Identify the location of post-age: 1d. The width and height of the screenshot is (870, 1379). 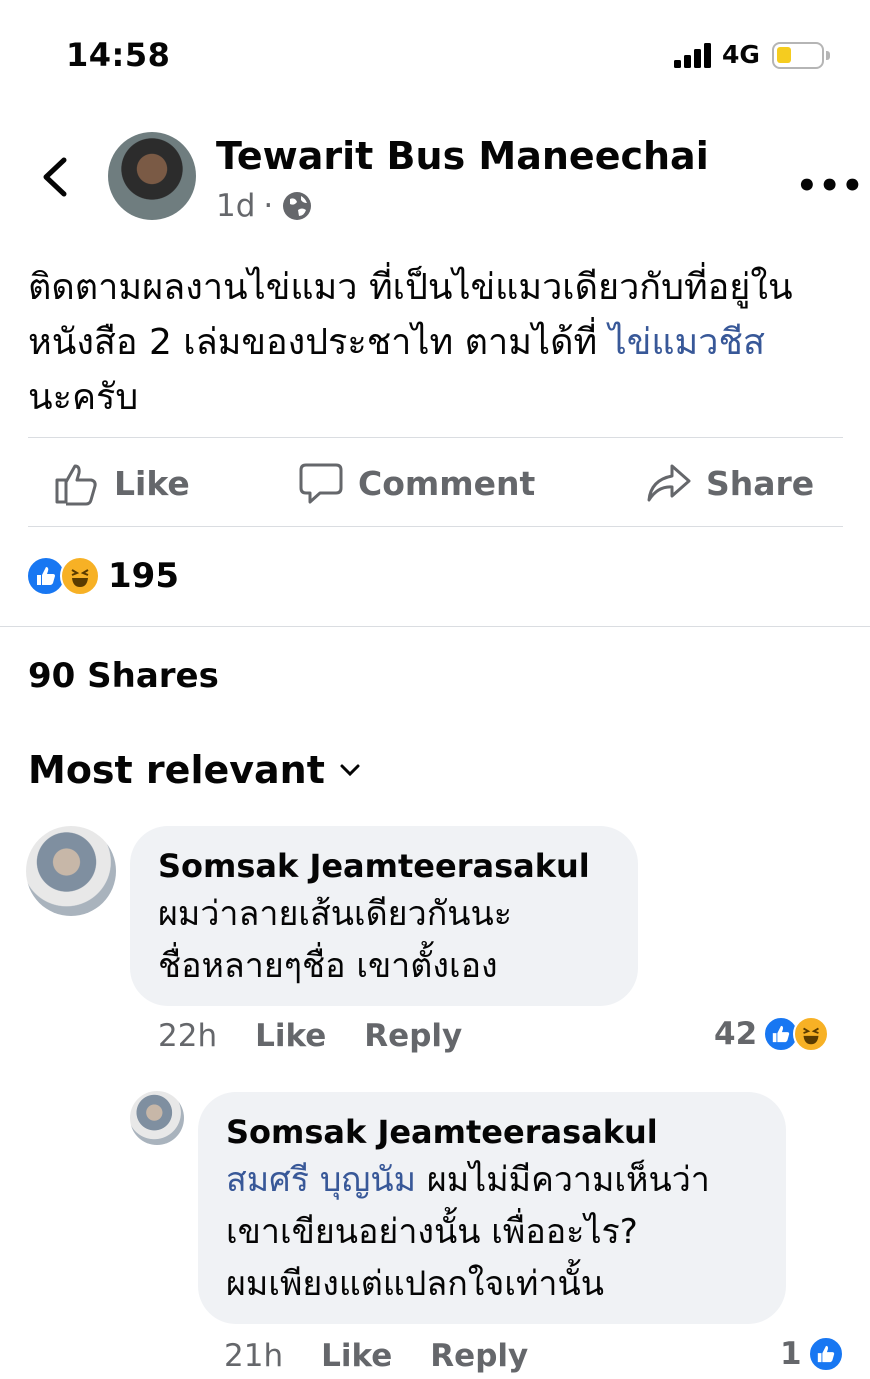
(235, 206).